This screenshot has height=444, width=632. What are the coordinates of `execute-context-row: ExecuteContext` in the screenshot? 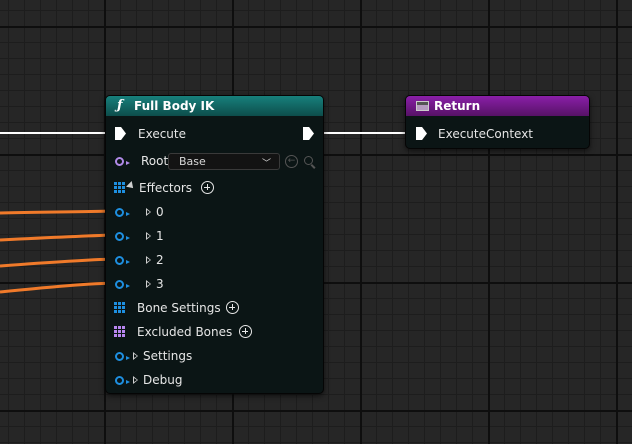 It's located at (497, 134).